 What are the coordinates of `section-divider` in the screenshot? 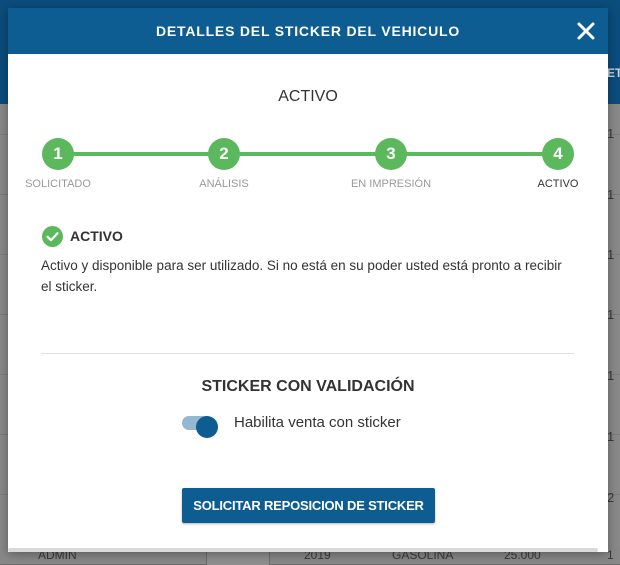 It's located at (307, 353).